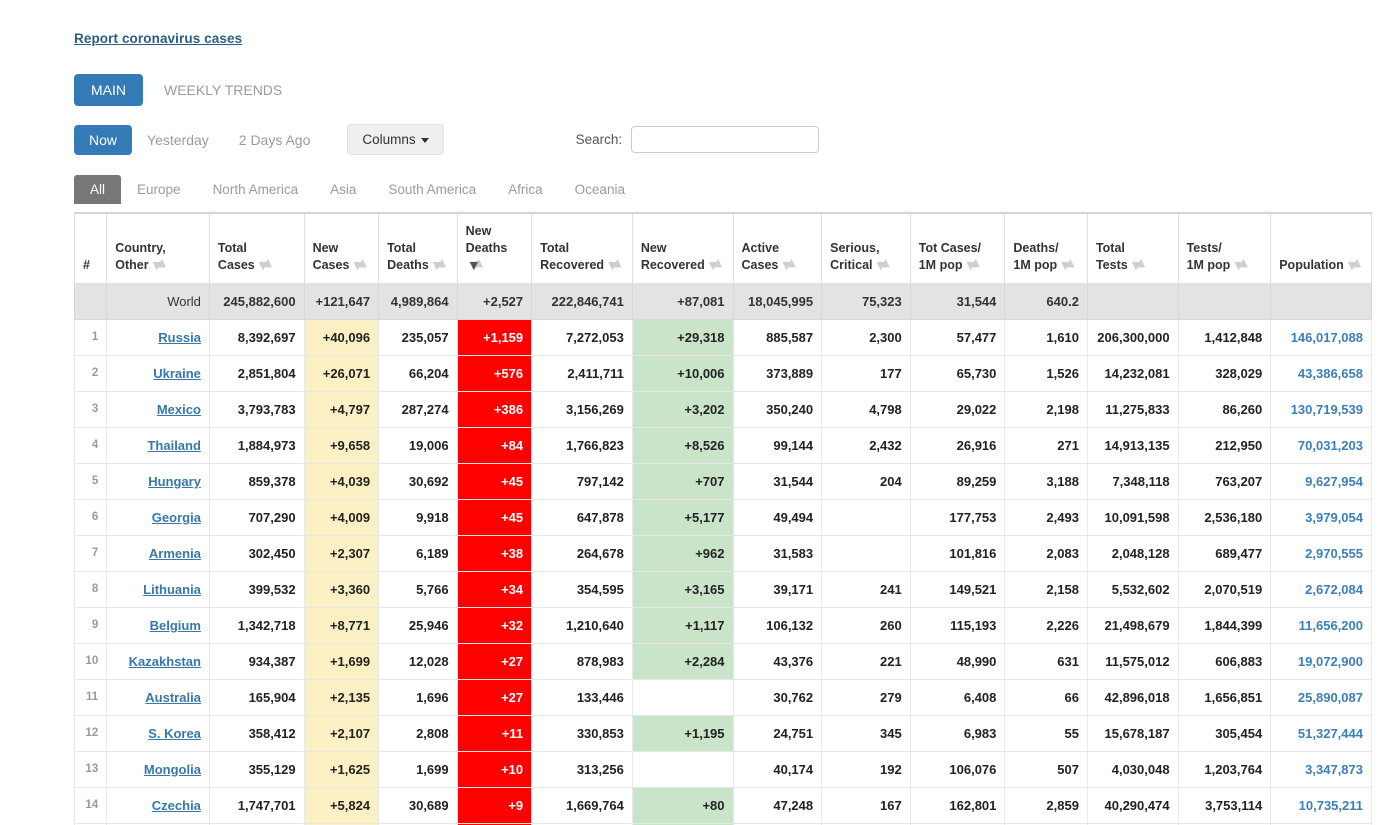 This screenshot has width=1400, height=825. What do you see at coordinates (158, 38) in the screenshot?
I see `report-coronavirus-cases-link: Report coronavirus cases` at bounding box center [158, 38].